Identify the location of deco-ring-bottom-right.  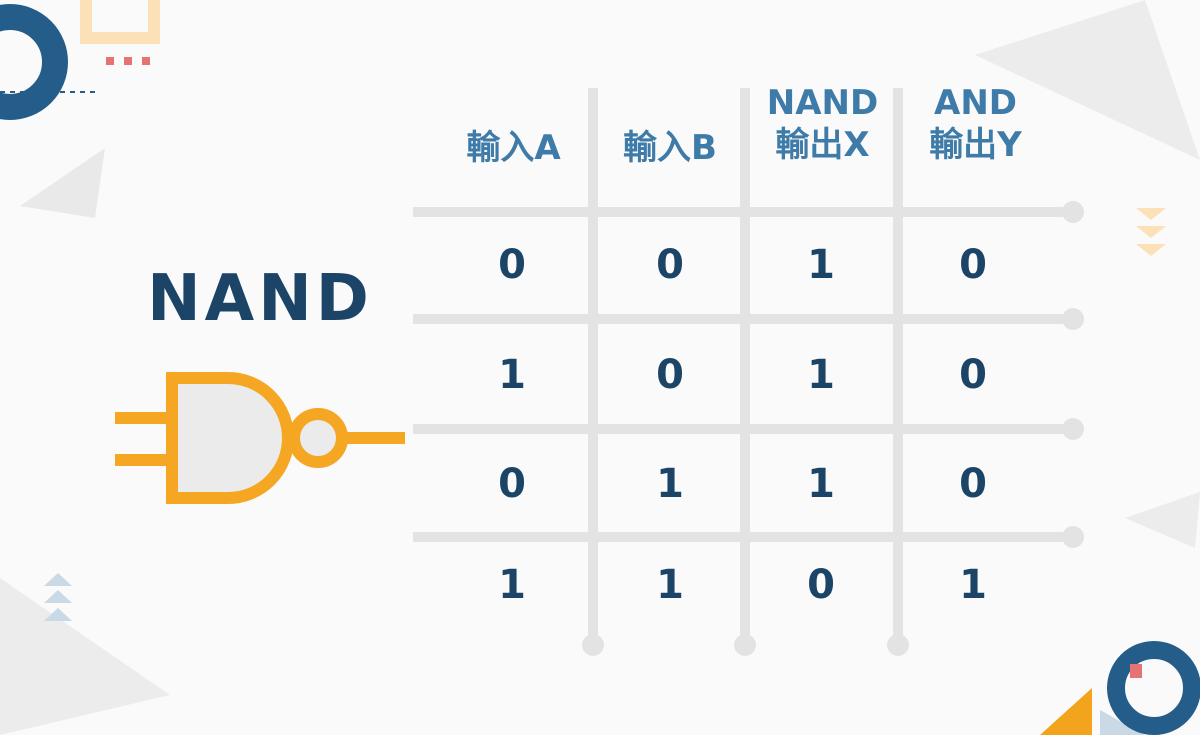
(1153, 688).